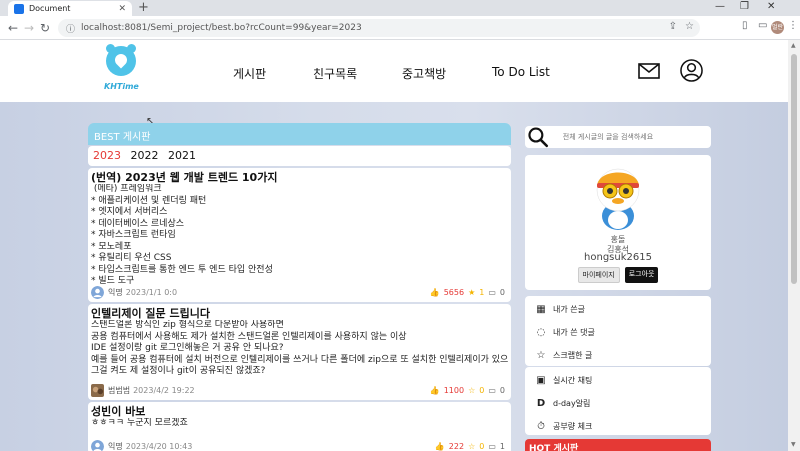 This screenshot has width=800, height=451. I want to click on post-title: 인텔리제이 질문 드립니다, so click(299, 313).